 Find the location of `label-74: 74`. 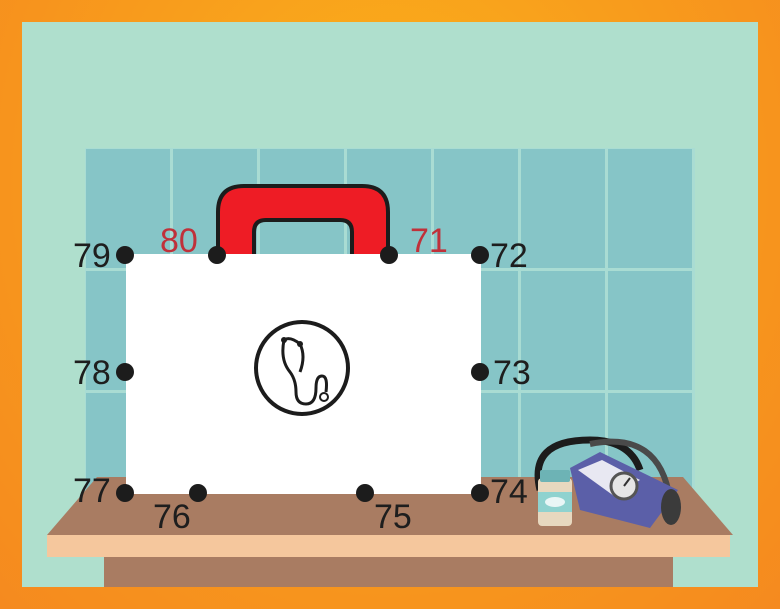

label-74: 74 is located at coordinates (509, 492).